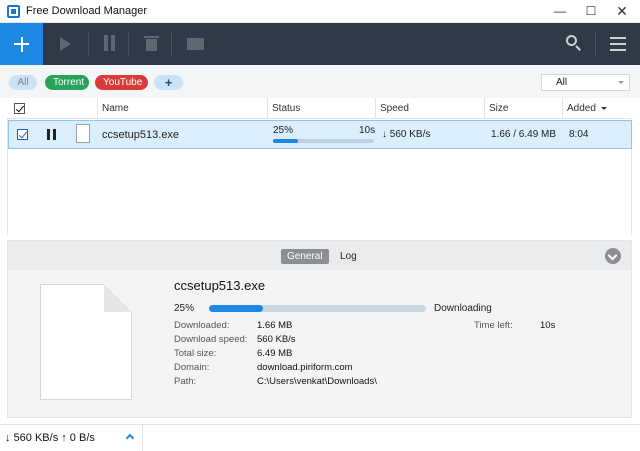  Describe the element at coordinates (621, 82) in the screenshot. I see `chevron-down-icon` at that location.